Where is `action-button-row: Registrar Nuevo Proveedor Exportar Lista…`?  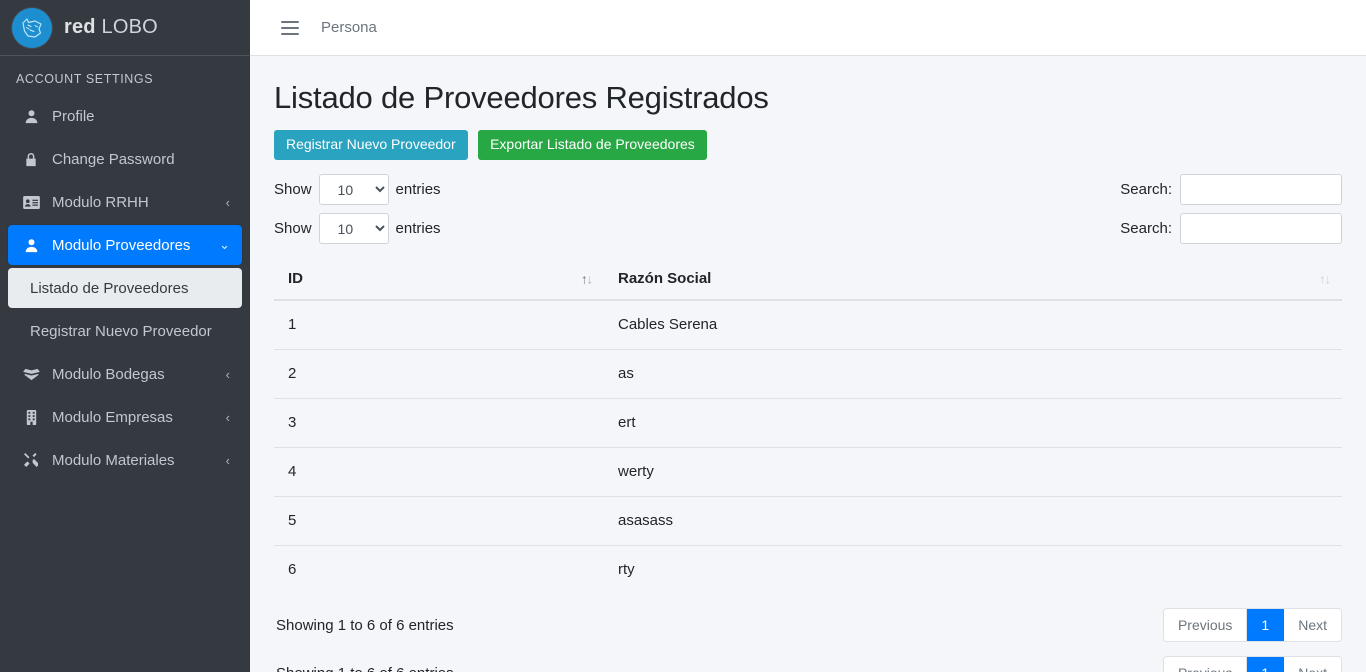 action-button-row: Registrar Nuevo Proveedor Exportar Lista… is located at coordinates (808, 145).